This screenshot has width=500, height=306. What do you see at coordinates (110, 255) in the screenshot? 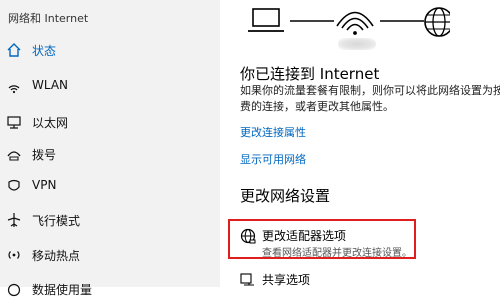
I see `sidebar-item-hotspot: 移动热点` at bounding box center [110, 255].